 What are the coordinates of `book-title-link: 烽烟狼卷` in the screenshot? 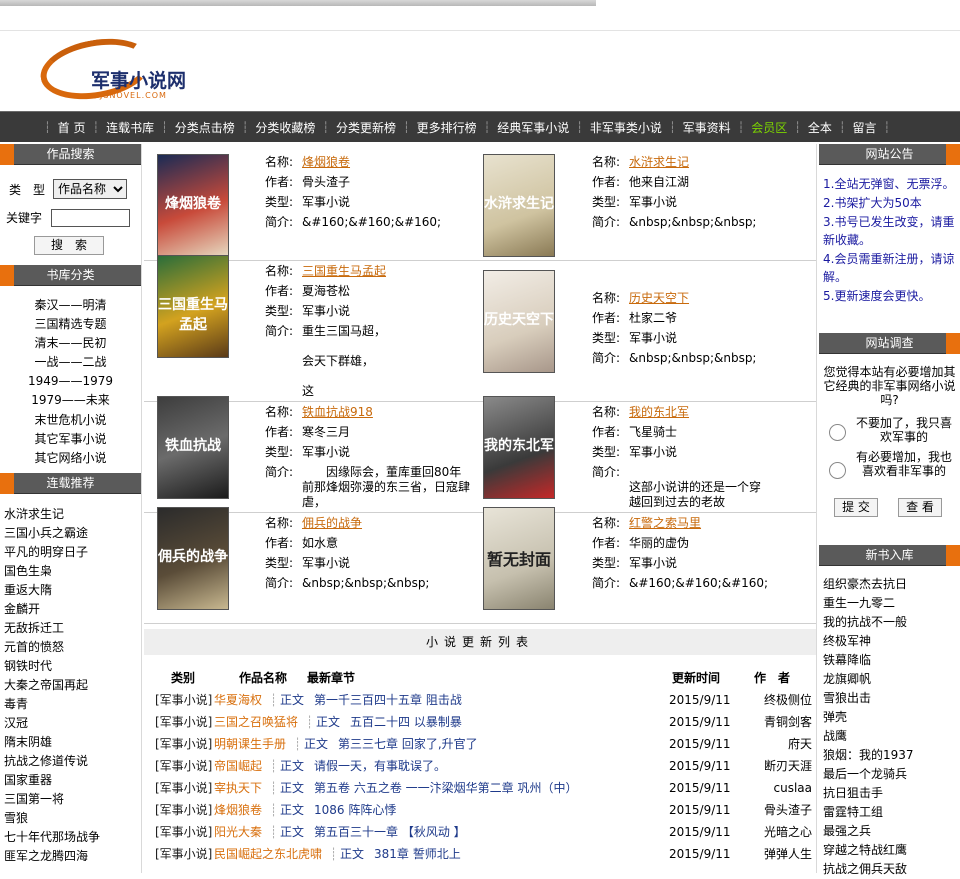 It's located at (386, 162).